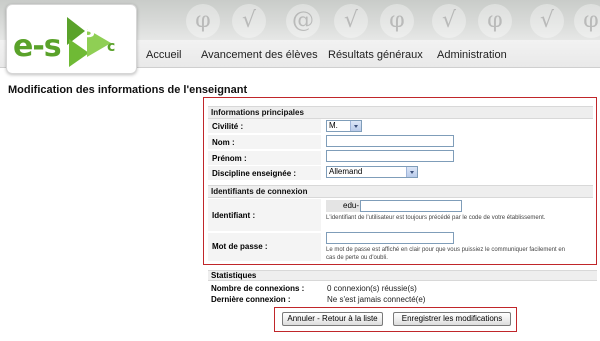  Describe the element at coordinates (390, 238) in the screenshot. I see `password-input` at that location.